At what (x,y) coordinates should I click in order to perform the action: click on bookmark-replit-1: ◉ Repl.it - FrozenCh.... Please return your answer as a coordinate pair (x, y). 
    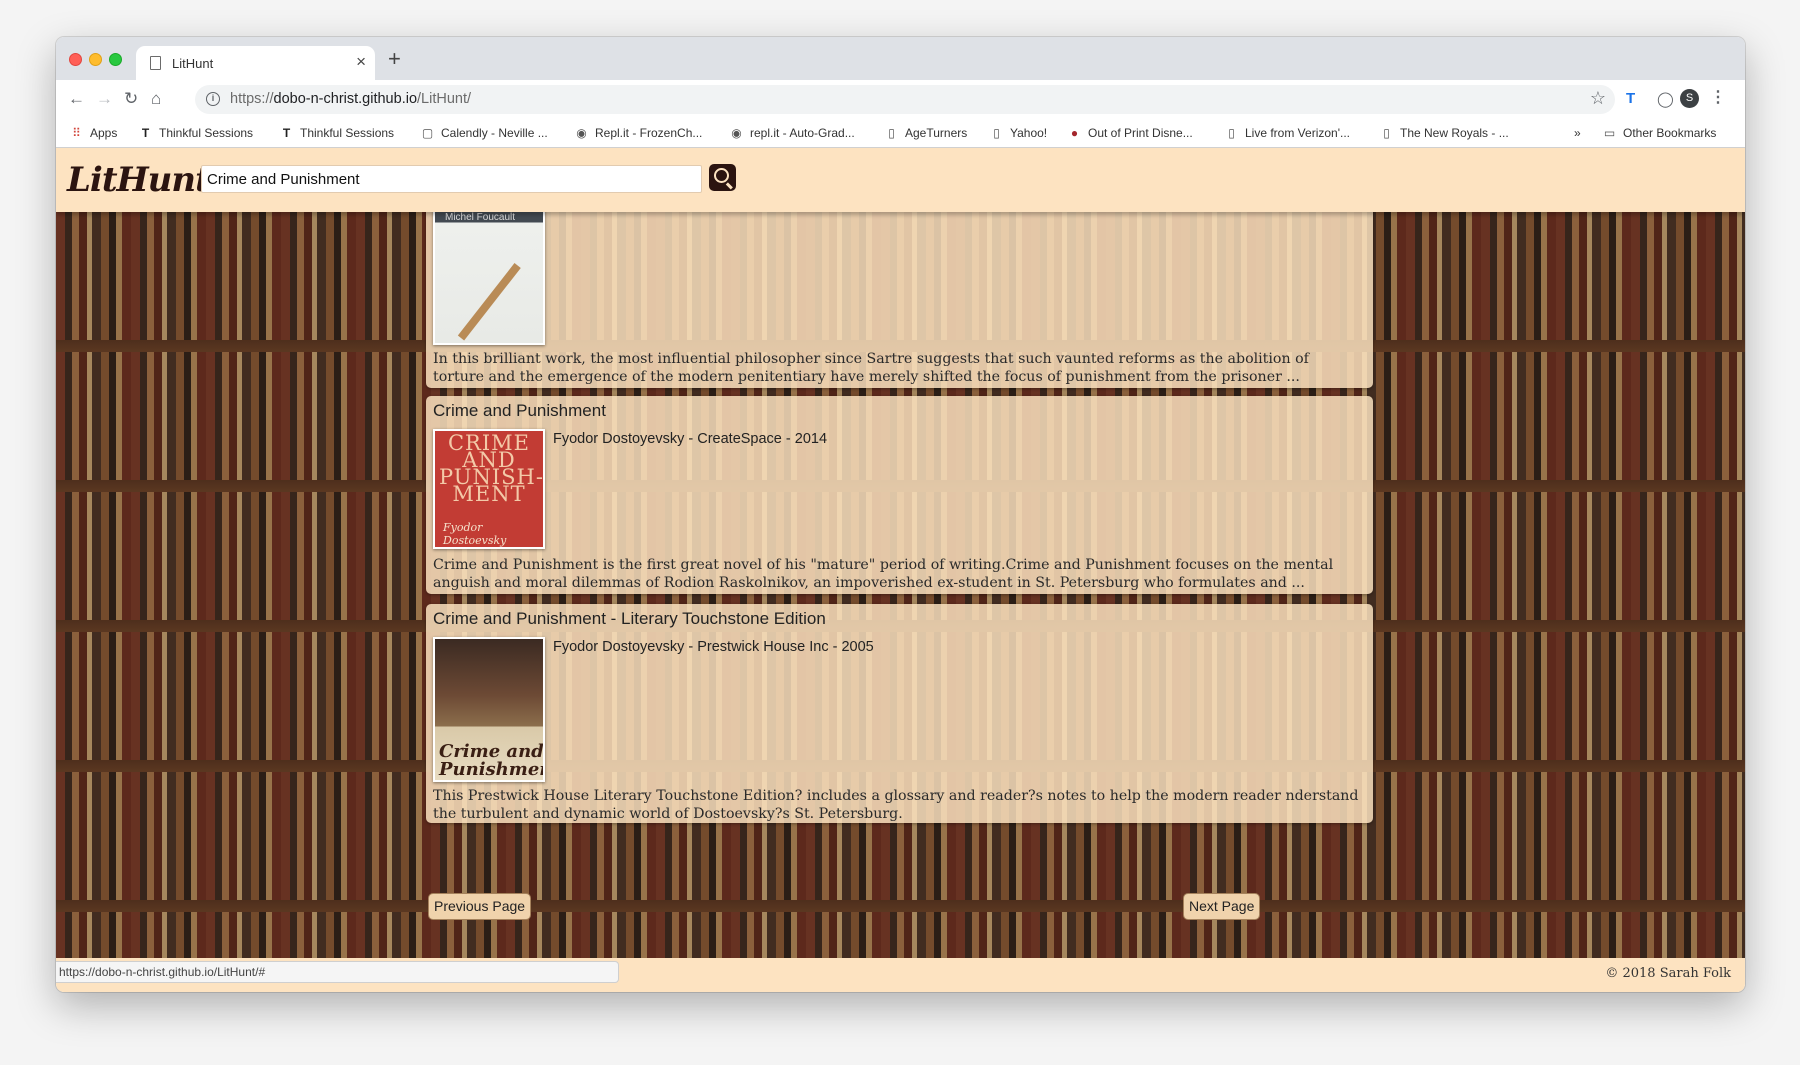
    Looking at the image, I should click on (638, 133).